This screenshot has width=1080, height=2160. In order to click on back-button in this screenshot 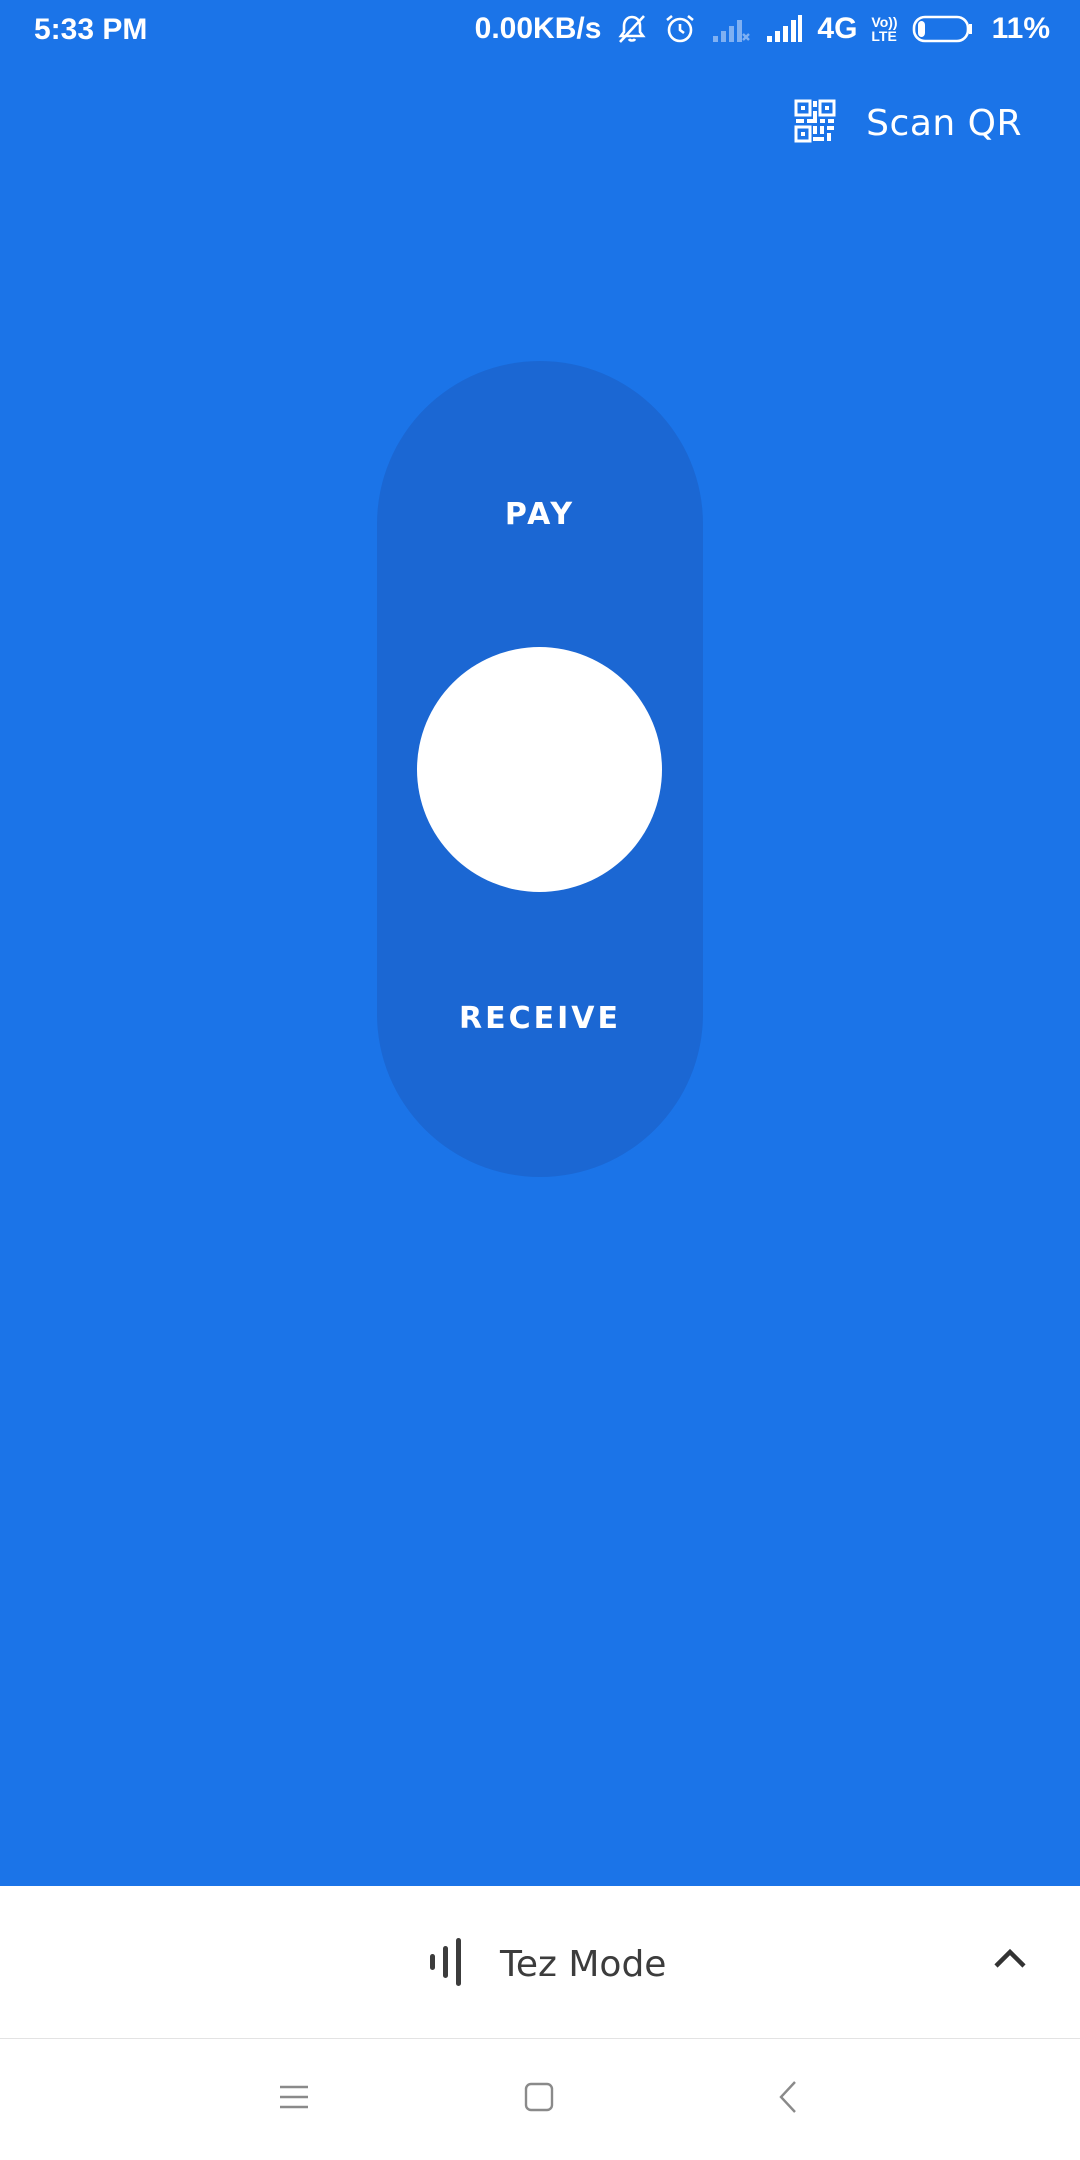, I will do `click(788, 2099)`.